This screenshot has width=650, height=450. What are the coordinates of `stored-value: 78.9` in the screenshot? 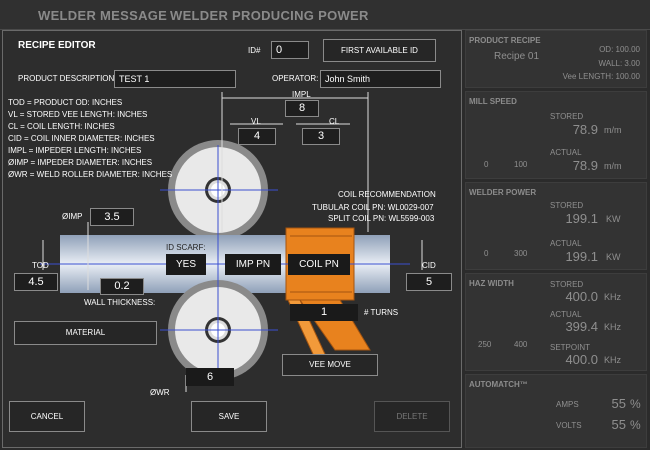 It's located at (585, 129).